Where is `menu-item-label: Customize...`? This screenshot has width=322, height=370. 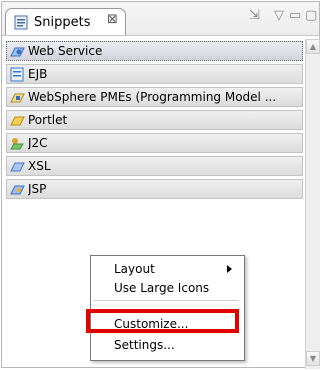 menu-item-label: Customize... is located at coordinates (151, 324).